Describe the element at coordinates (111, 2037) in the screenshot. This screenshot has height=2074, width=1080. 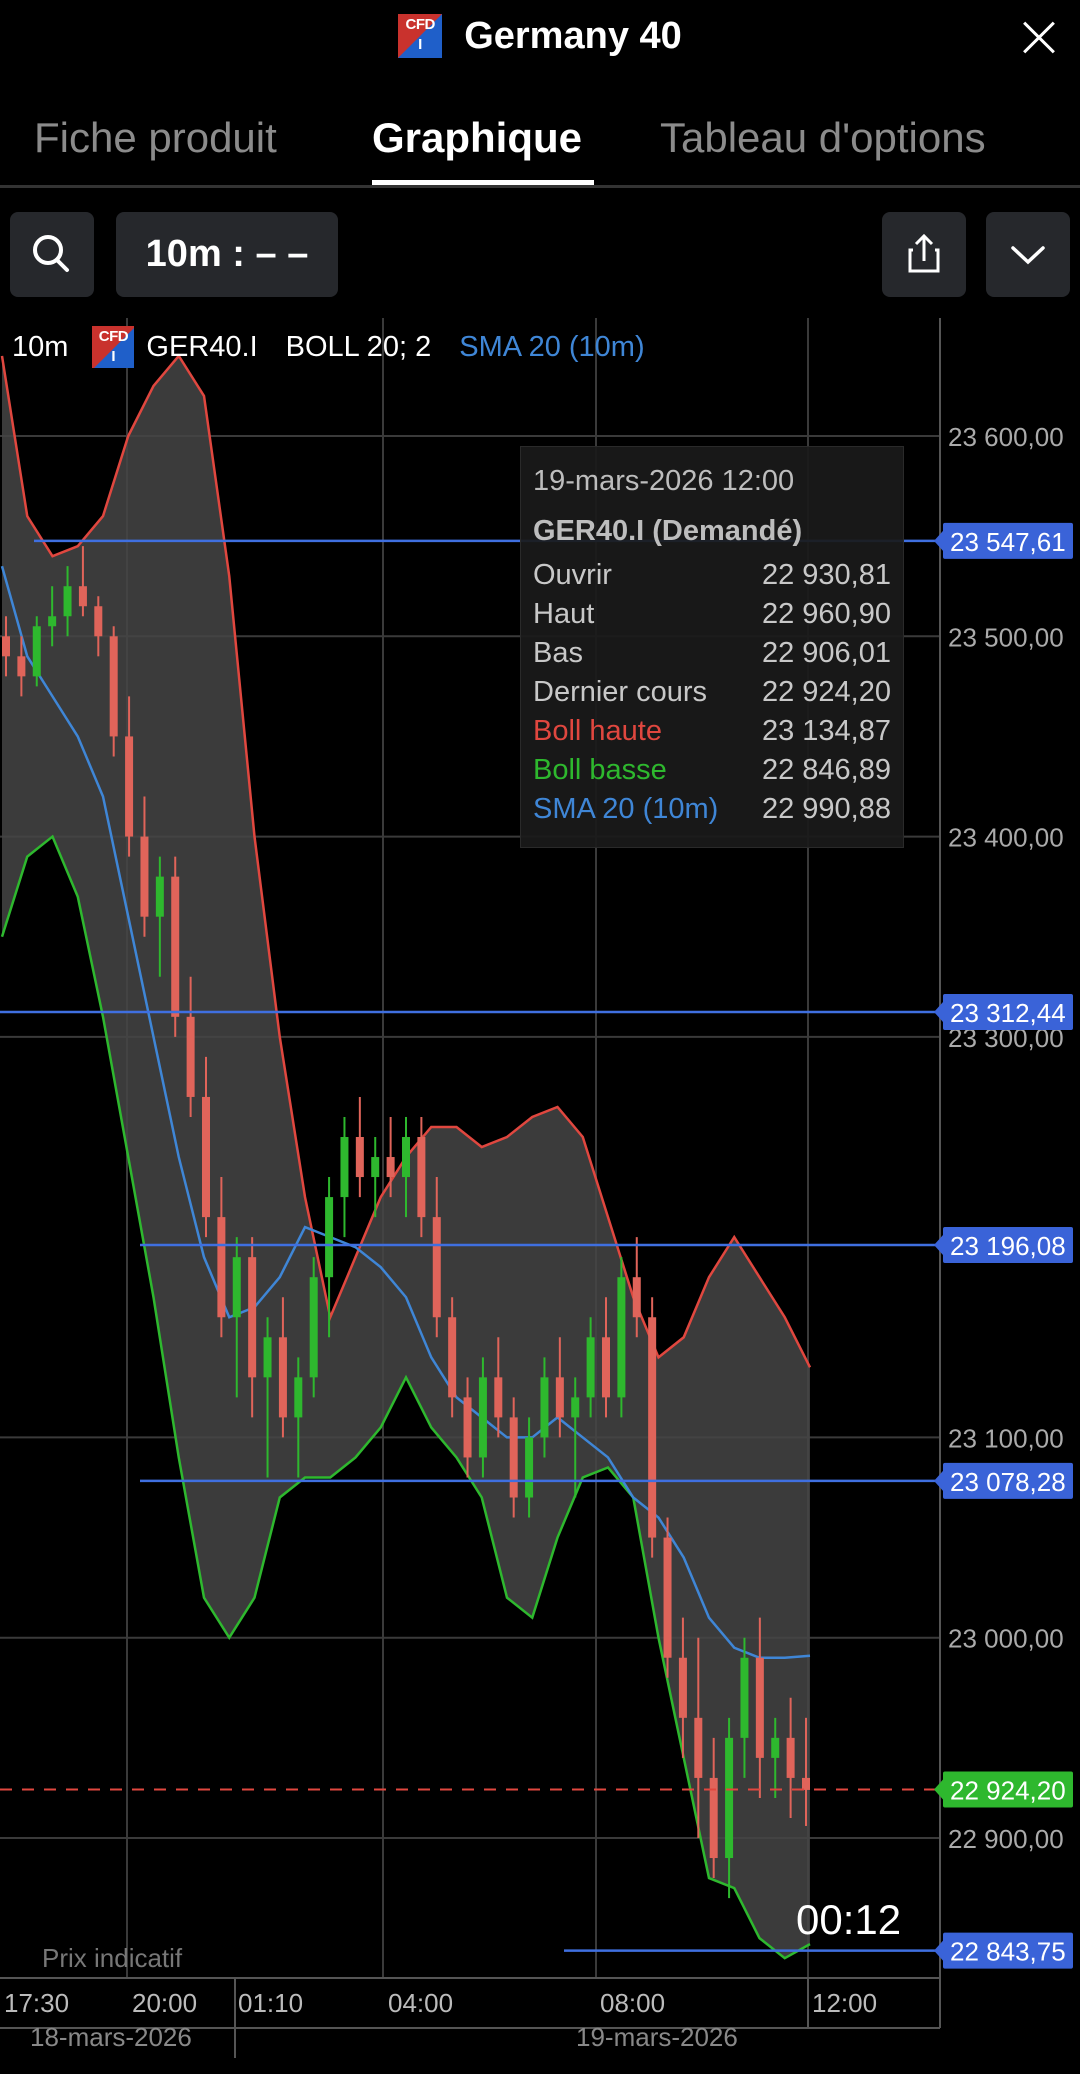
I see `date-axis-label: 18-mars-2026` at that location.